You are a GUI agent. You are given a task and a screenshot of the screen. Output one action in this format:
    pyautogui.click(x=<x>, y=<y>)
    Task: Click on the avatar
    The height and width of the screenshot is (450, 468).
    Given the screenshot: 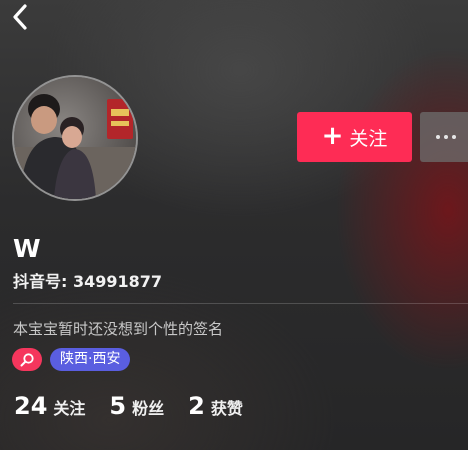 What is the action you would take?
    pyautogui.click(x=75, y=138)
    